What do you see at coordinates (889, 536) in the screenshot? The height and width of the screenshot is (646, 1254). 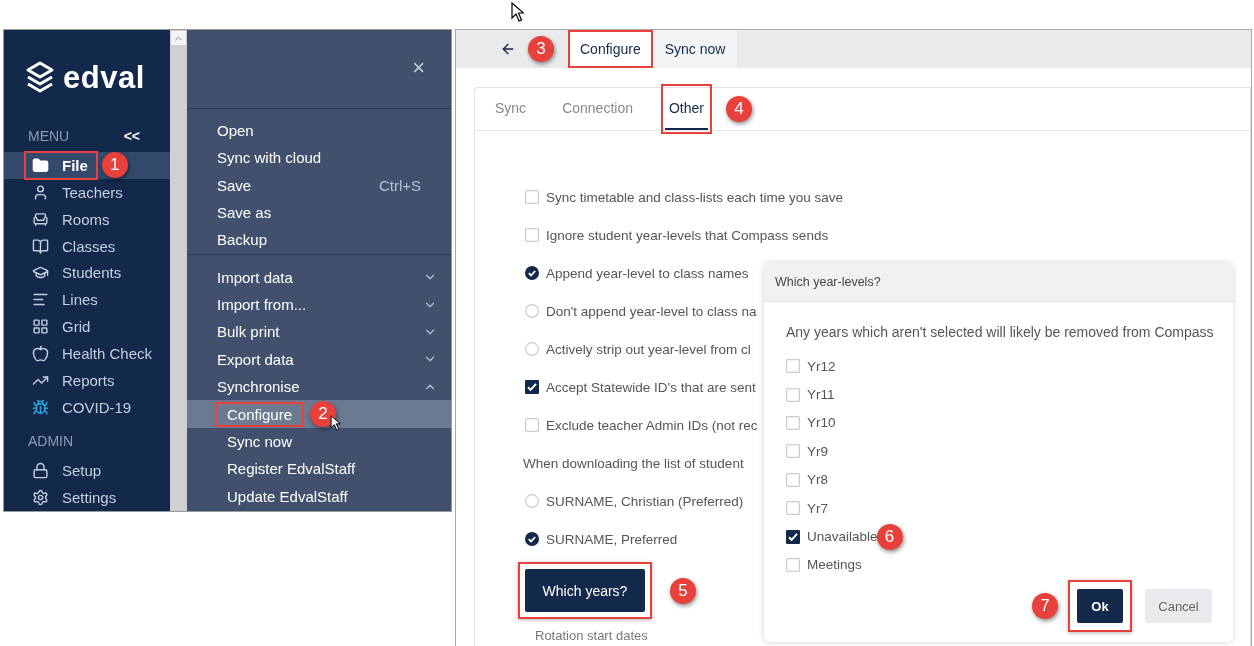 I see `callout-badge: 6` at bounding box center [889, 536].